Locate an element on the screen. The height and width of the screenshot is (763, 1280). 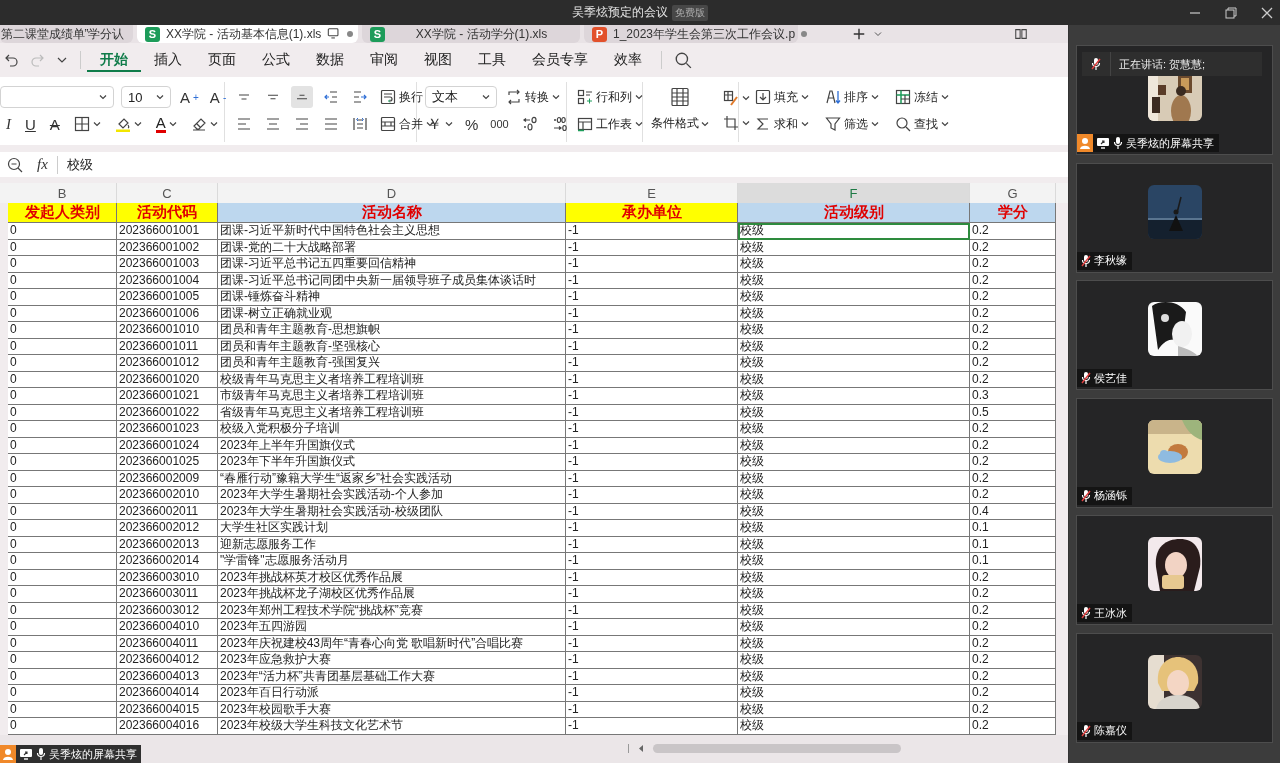
rows-columns-button: 行和列 is located at coordinates (610, 97).